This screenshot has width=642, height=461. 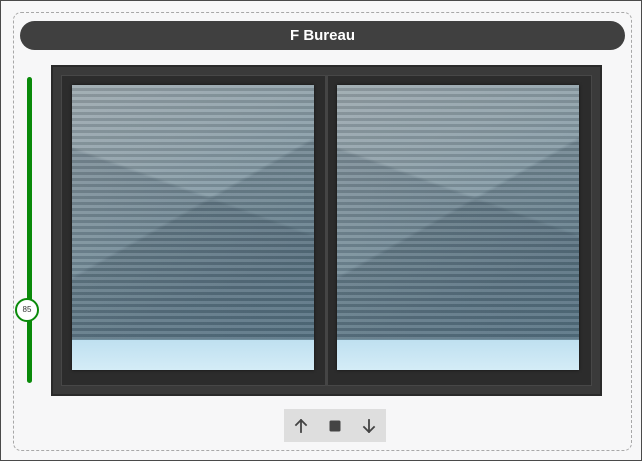 I want to click on open-button, so click(x=301, y=426).